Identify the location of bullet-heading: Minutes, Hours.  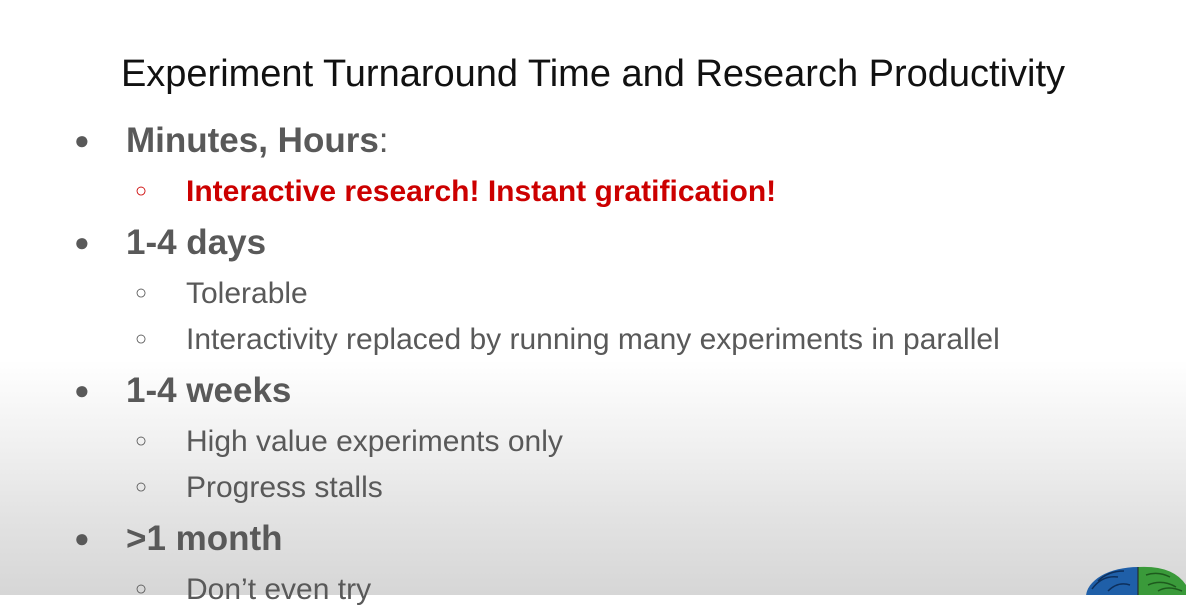
(252, 140).